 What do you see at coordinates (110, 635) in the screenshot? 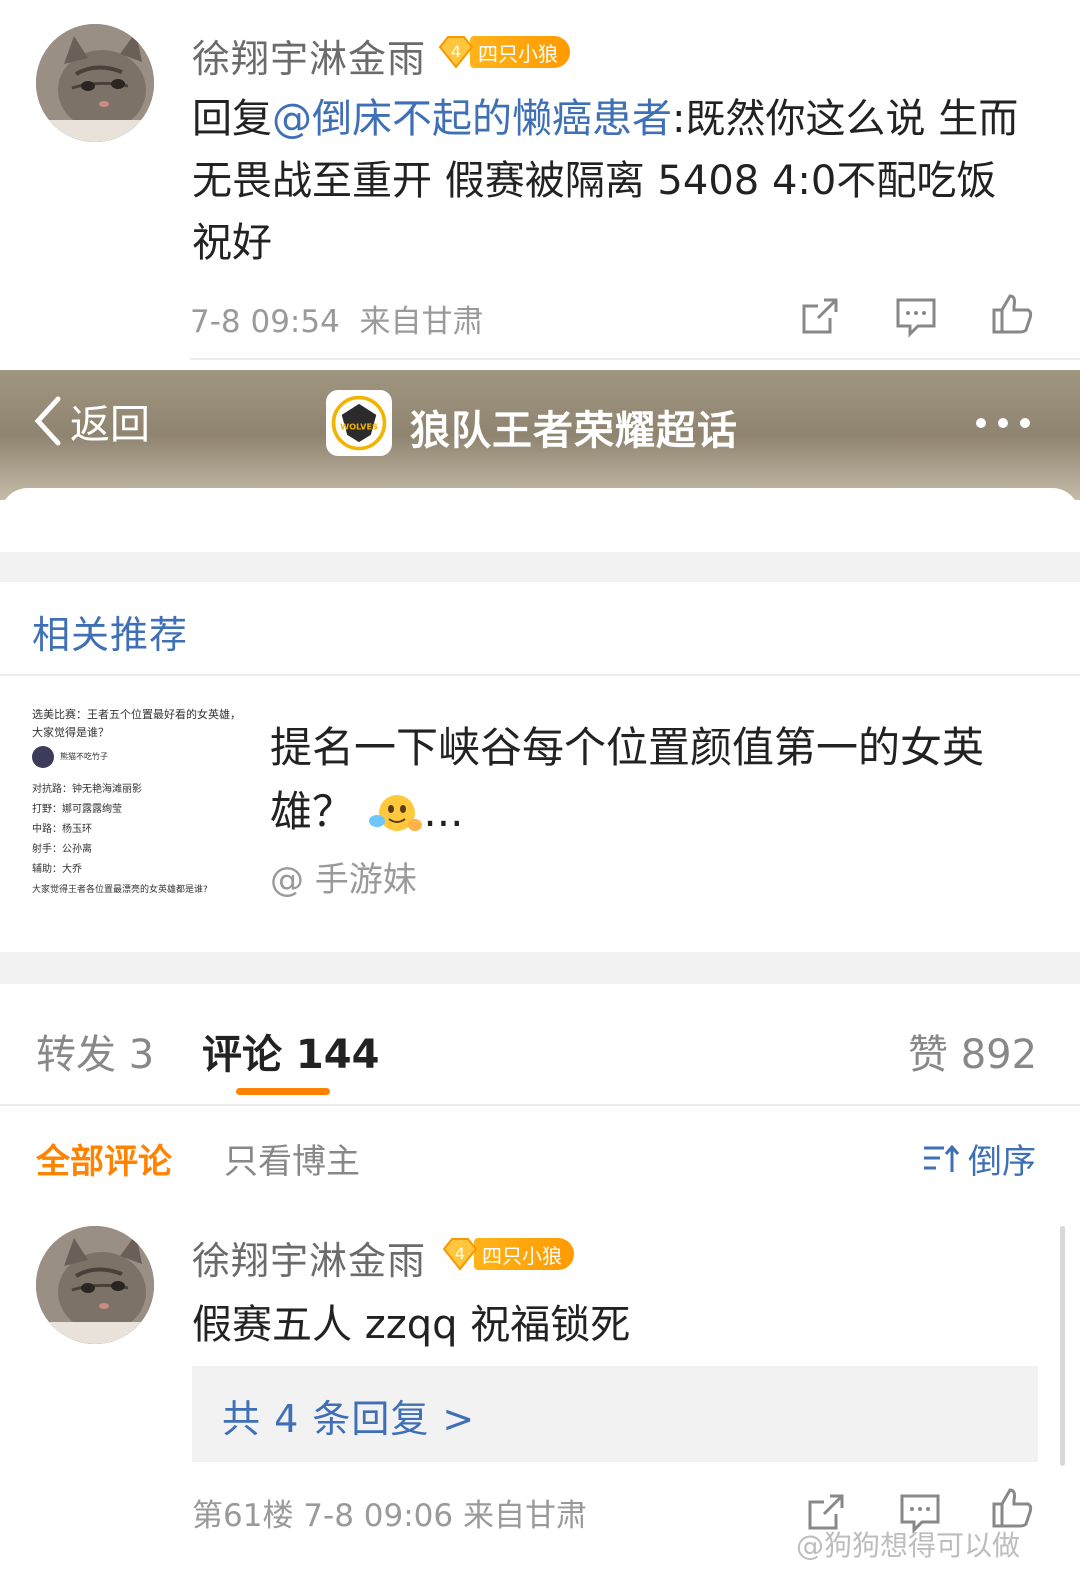
I see `related-section-title: 相关推荐` at bounding box center [110, 635].